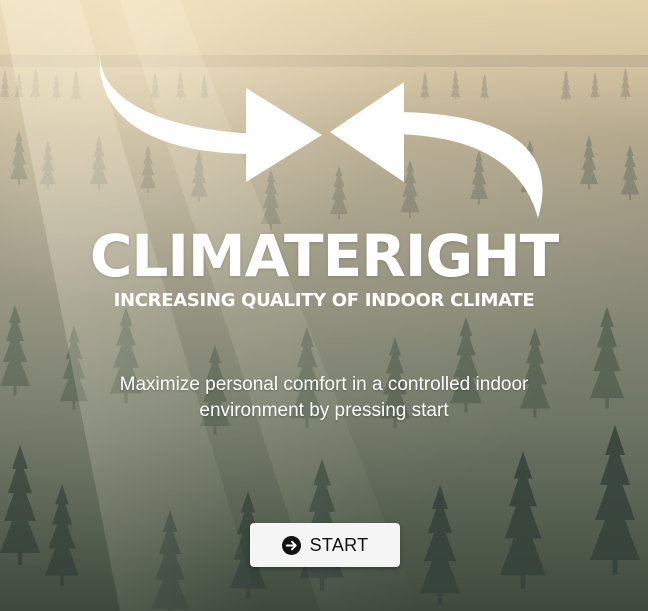 The image size is (648, 611). What do you see at coordinates (339, 544) in the screenshot?
I see `start-button-label: START` at bounding box center [339, 544].